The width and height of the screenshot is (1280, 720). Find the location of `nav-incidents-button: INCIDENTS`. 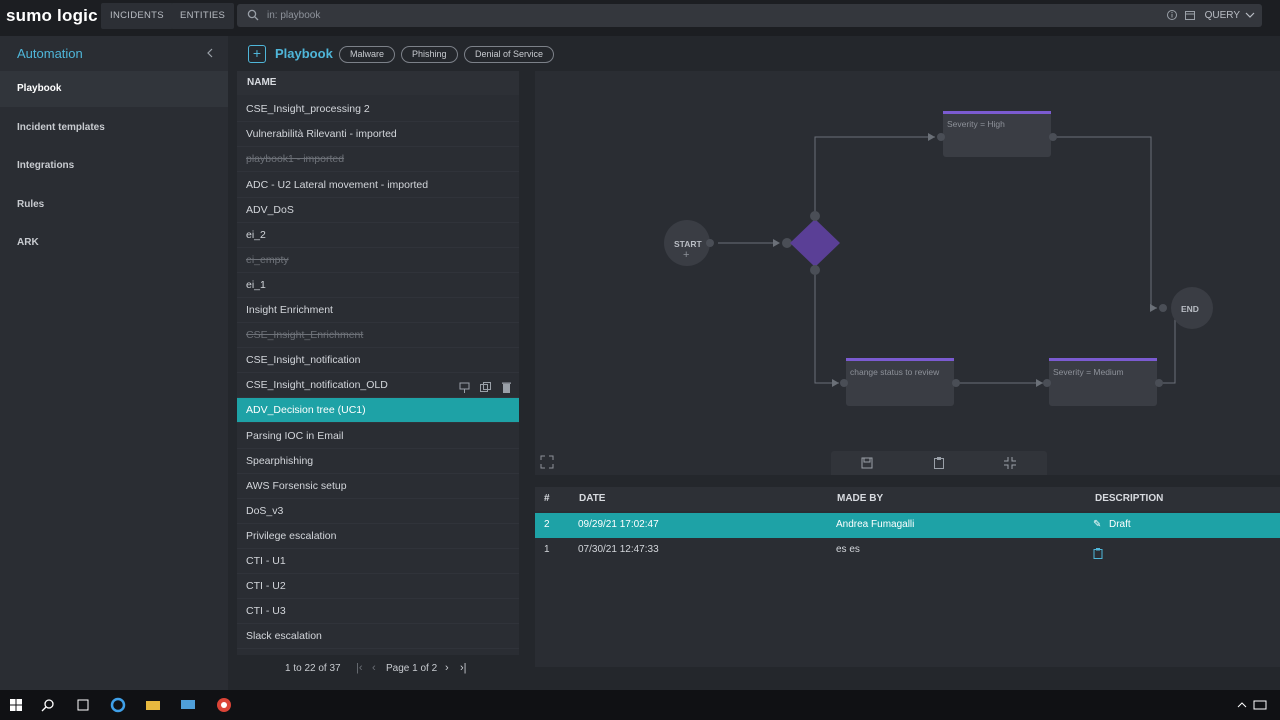

nav-incidents-button: INCIDENTS is located at coordinates (137, 16).